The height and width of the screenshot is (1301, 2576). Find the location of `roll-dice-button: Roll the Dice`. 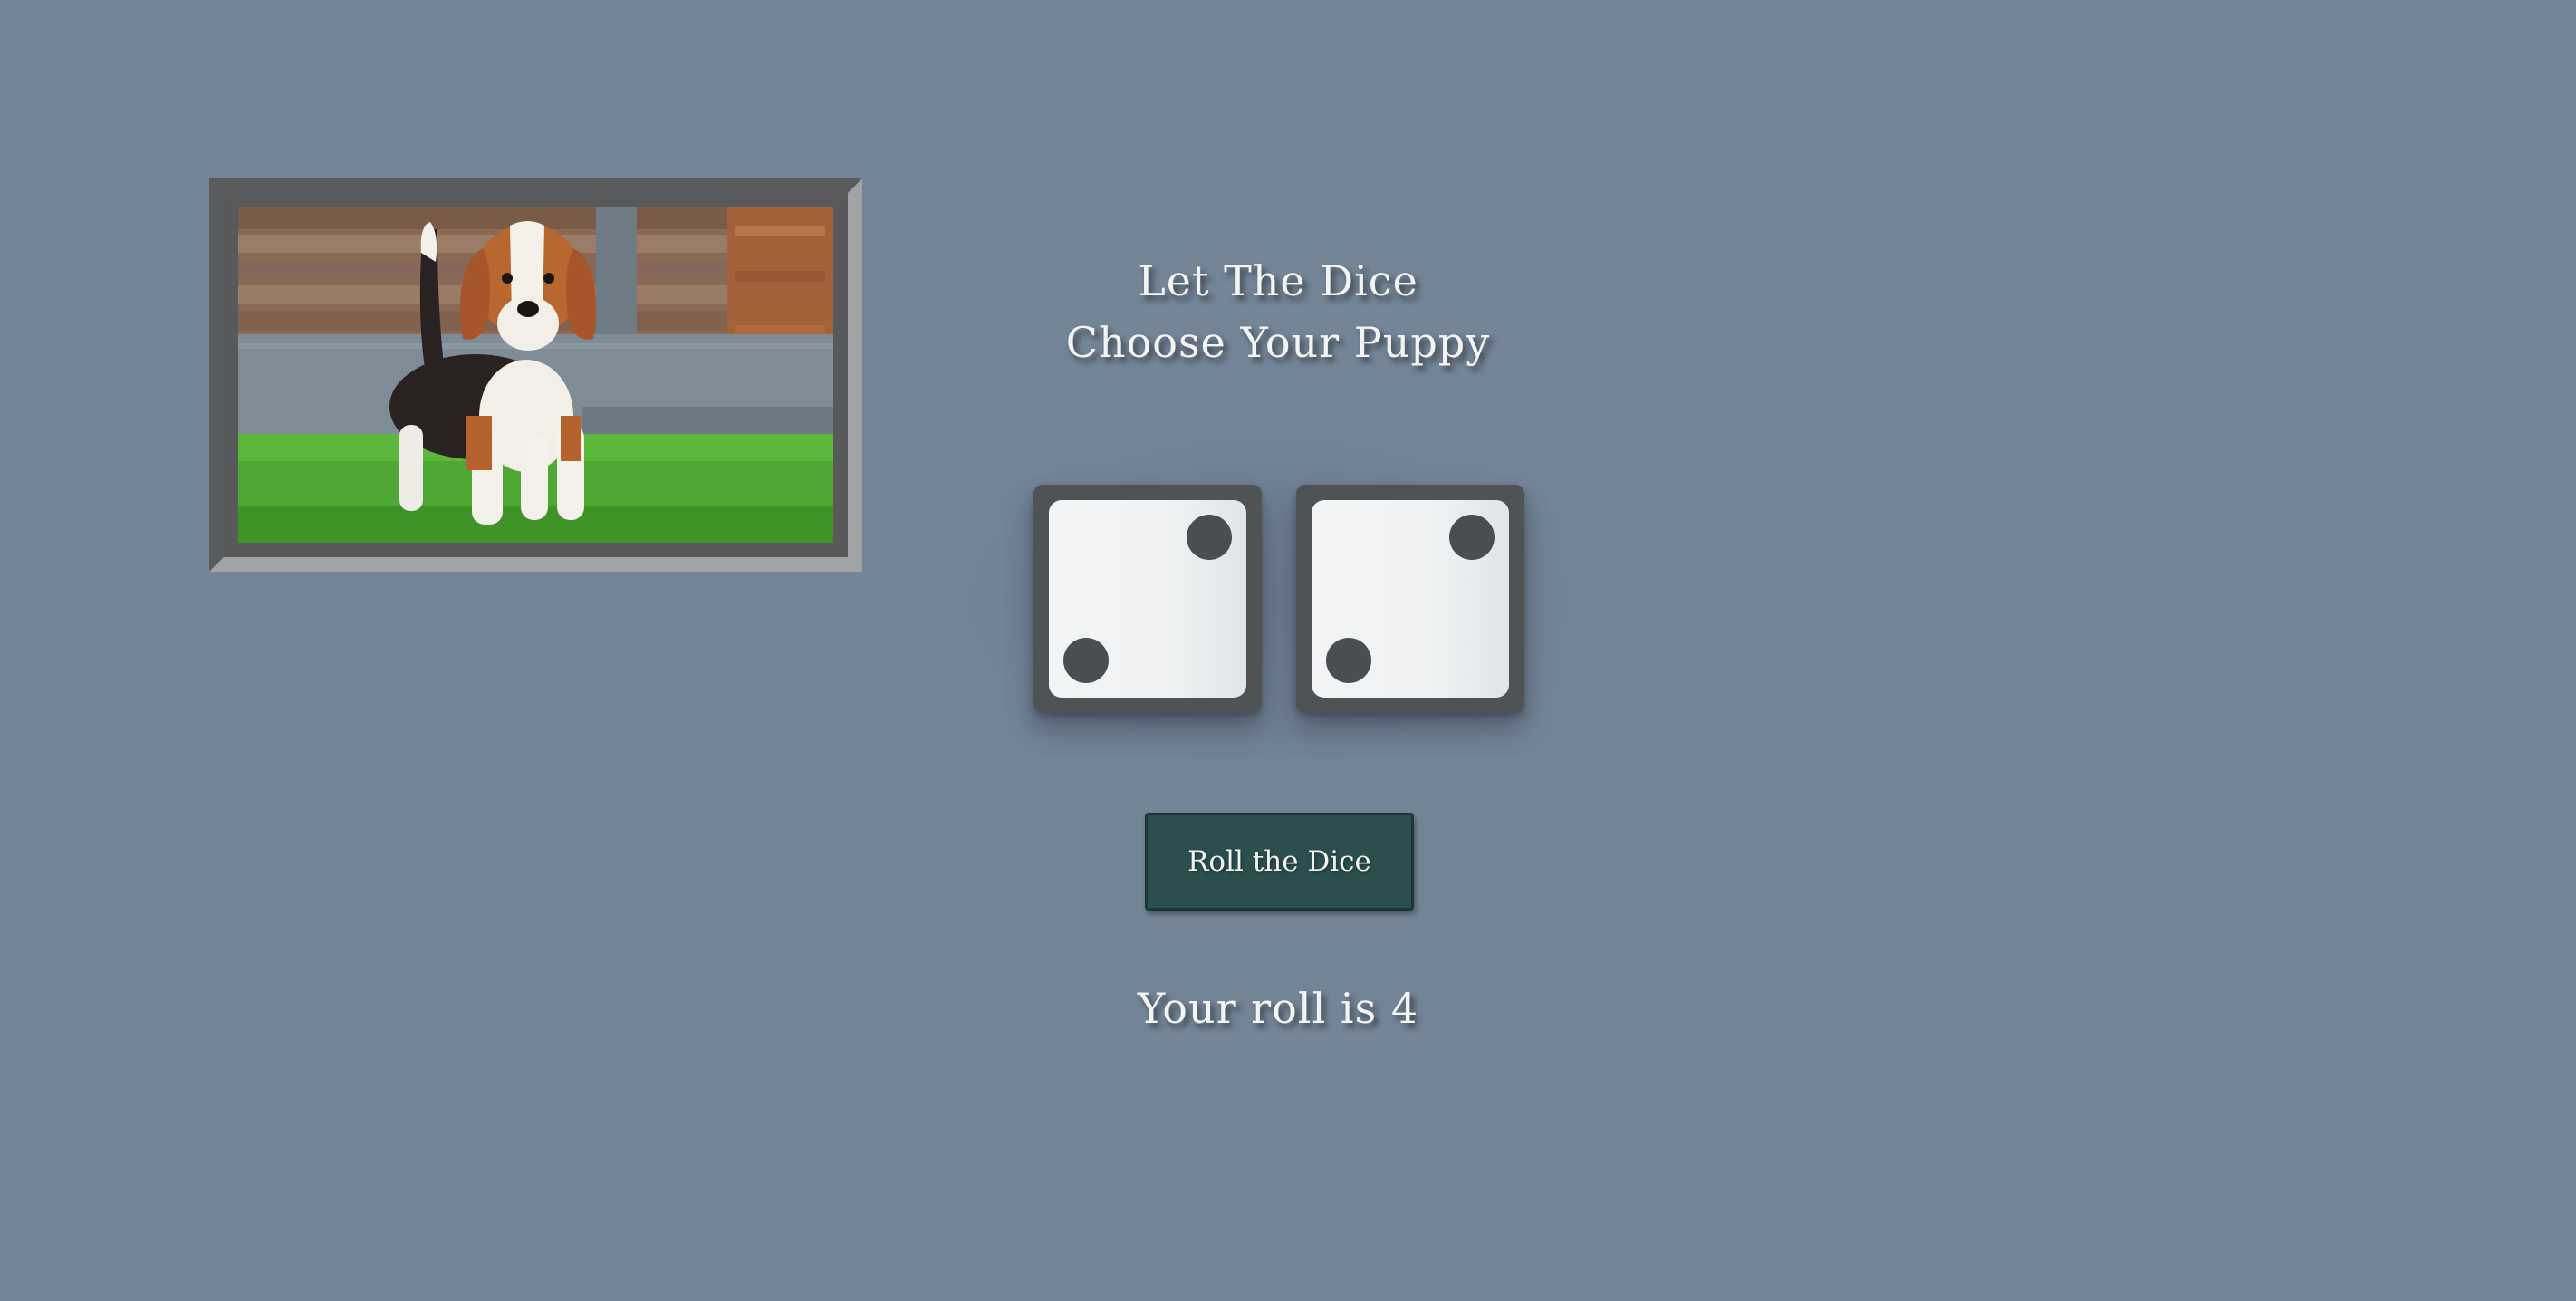

roll-dice-button: Roll the Dice is located at coordinates (1279, 862).